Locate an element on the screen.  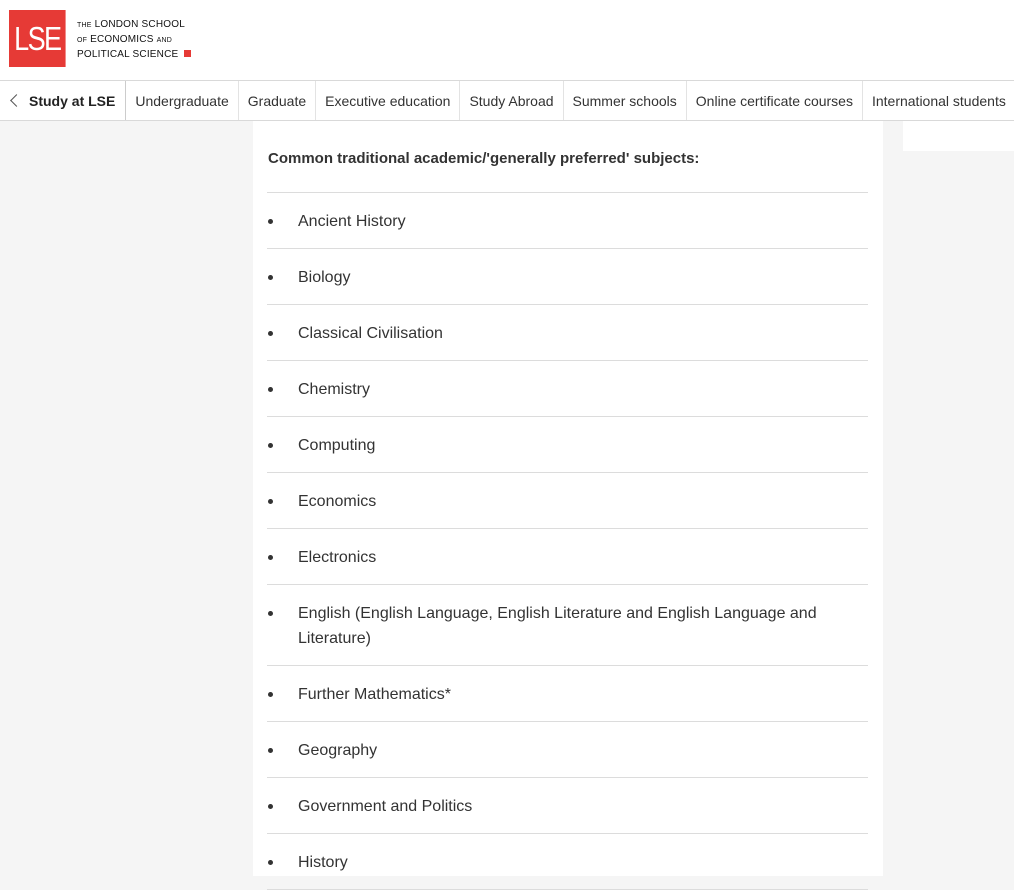
subject-label: Government and Politics is located at coordinates (385, 806).